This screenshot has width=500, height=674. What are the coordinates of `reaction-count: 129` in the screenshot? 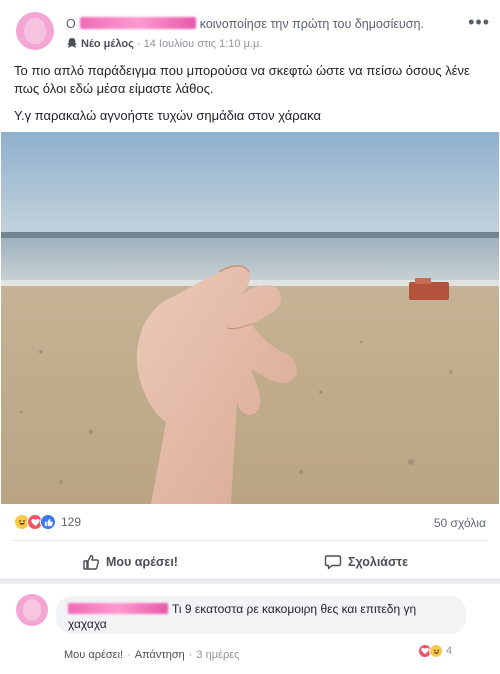 It's located at (71, 522).